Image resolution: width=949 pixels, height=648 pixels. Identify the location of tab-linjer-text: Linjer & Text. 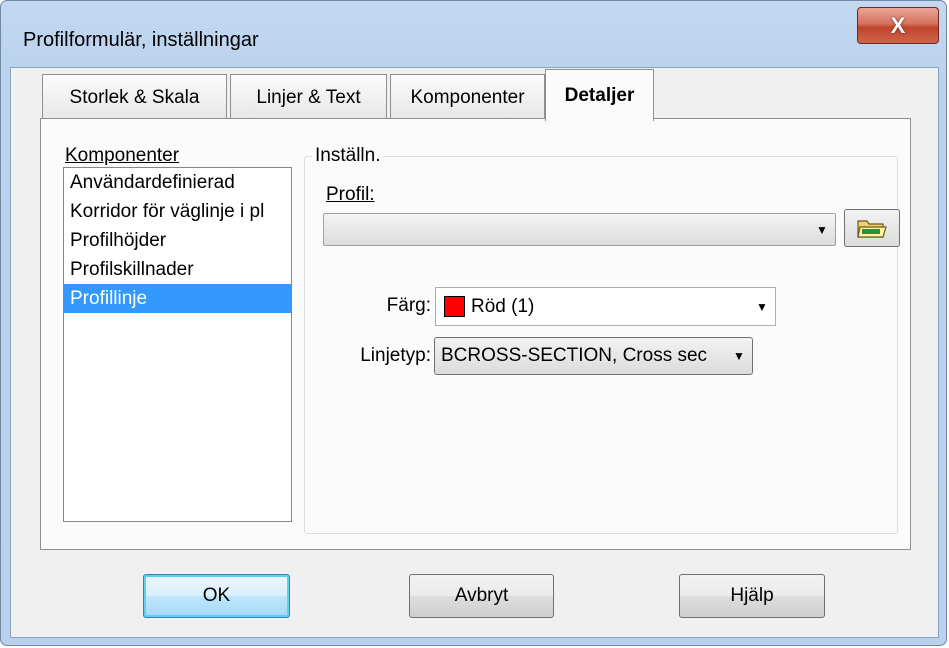
(308, 97).